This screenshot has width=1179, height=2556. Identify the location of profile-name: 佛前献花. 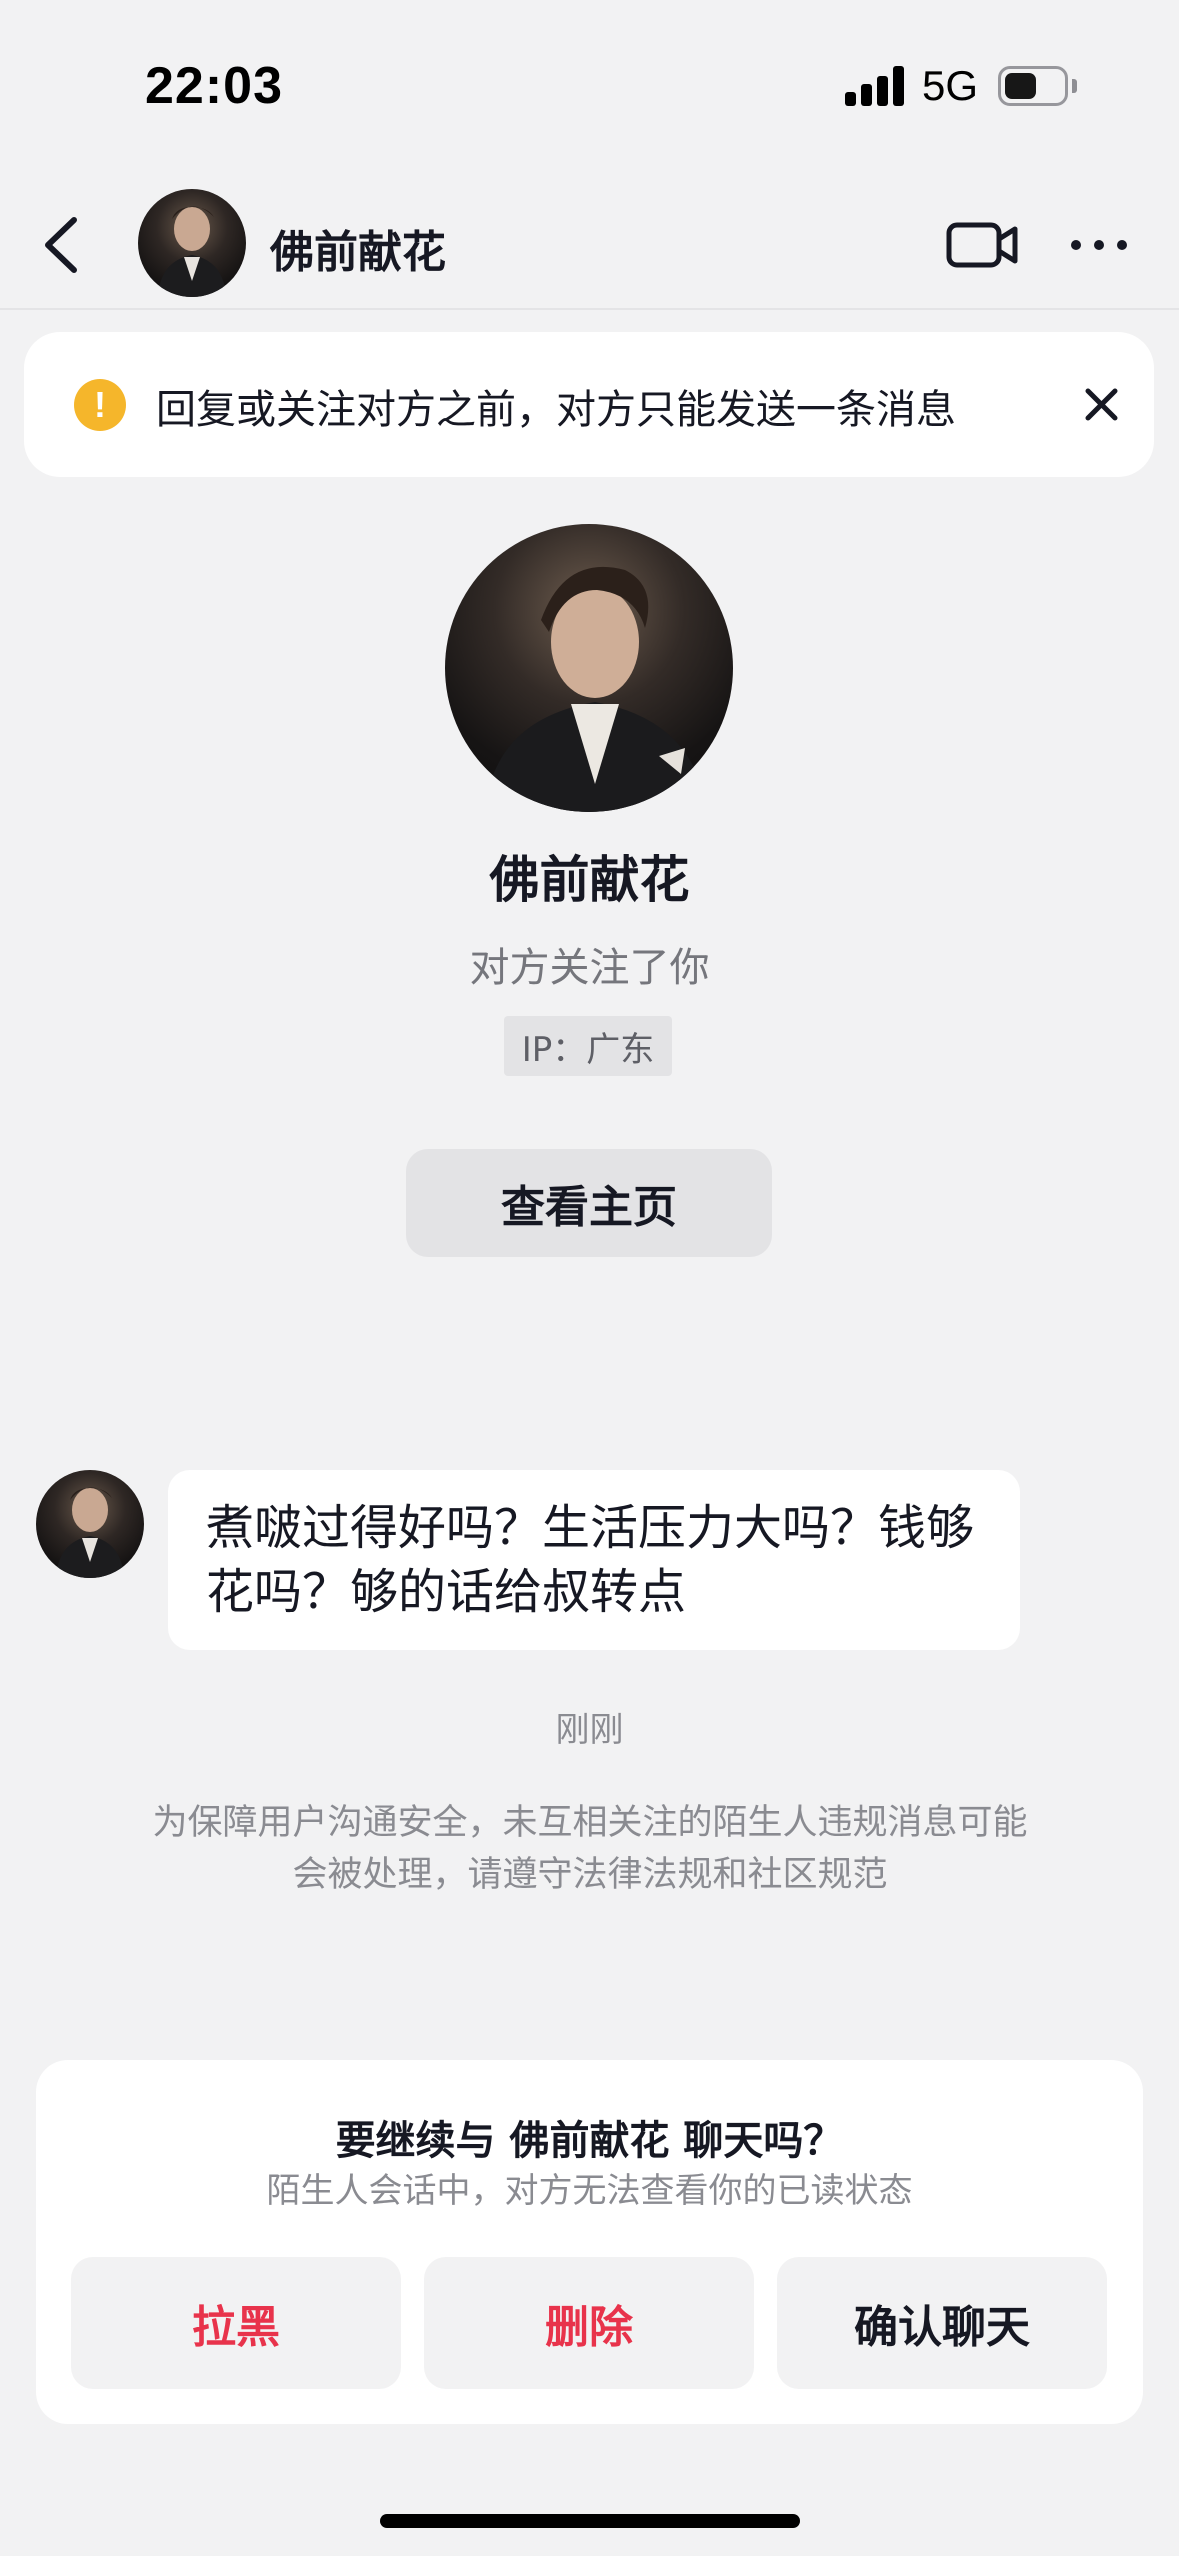
(589, 880).